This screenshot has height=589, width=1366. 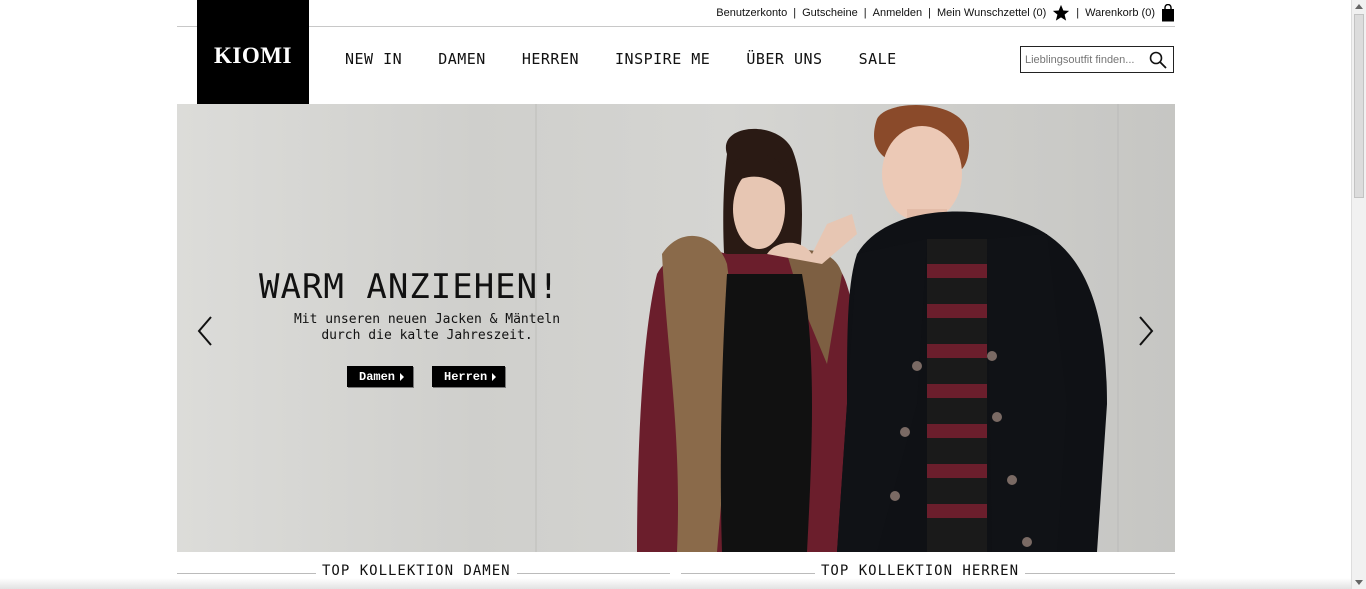 I want to click on search-icon, so click(x=1158, y=60).